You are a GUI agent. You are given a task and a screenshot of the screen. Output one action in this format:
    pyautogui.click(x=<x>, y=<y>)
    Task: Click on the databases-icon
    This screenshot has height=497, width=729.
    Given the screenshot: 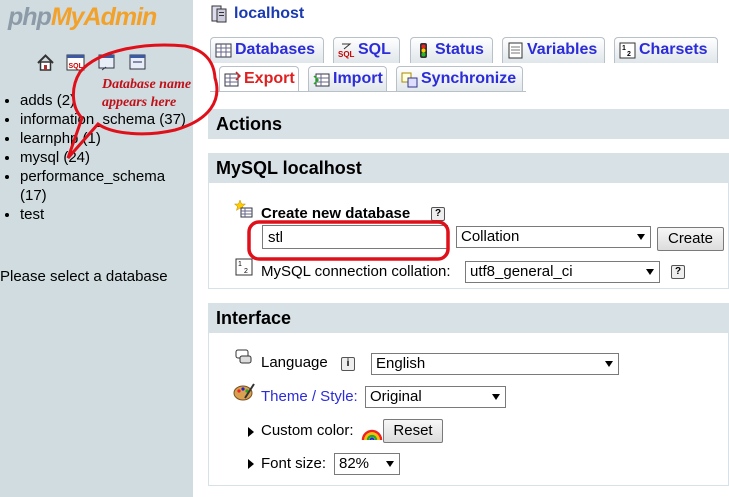 What is the action you would take?
    pyautogui.click(x=223, y=50)
    